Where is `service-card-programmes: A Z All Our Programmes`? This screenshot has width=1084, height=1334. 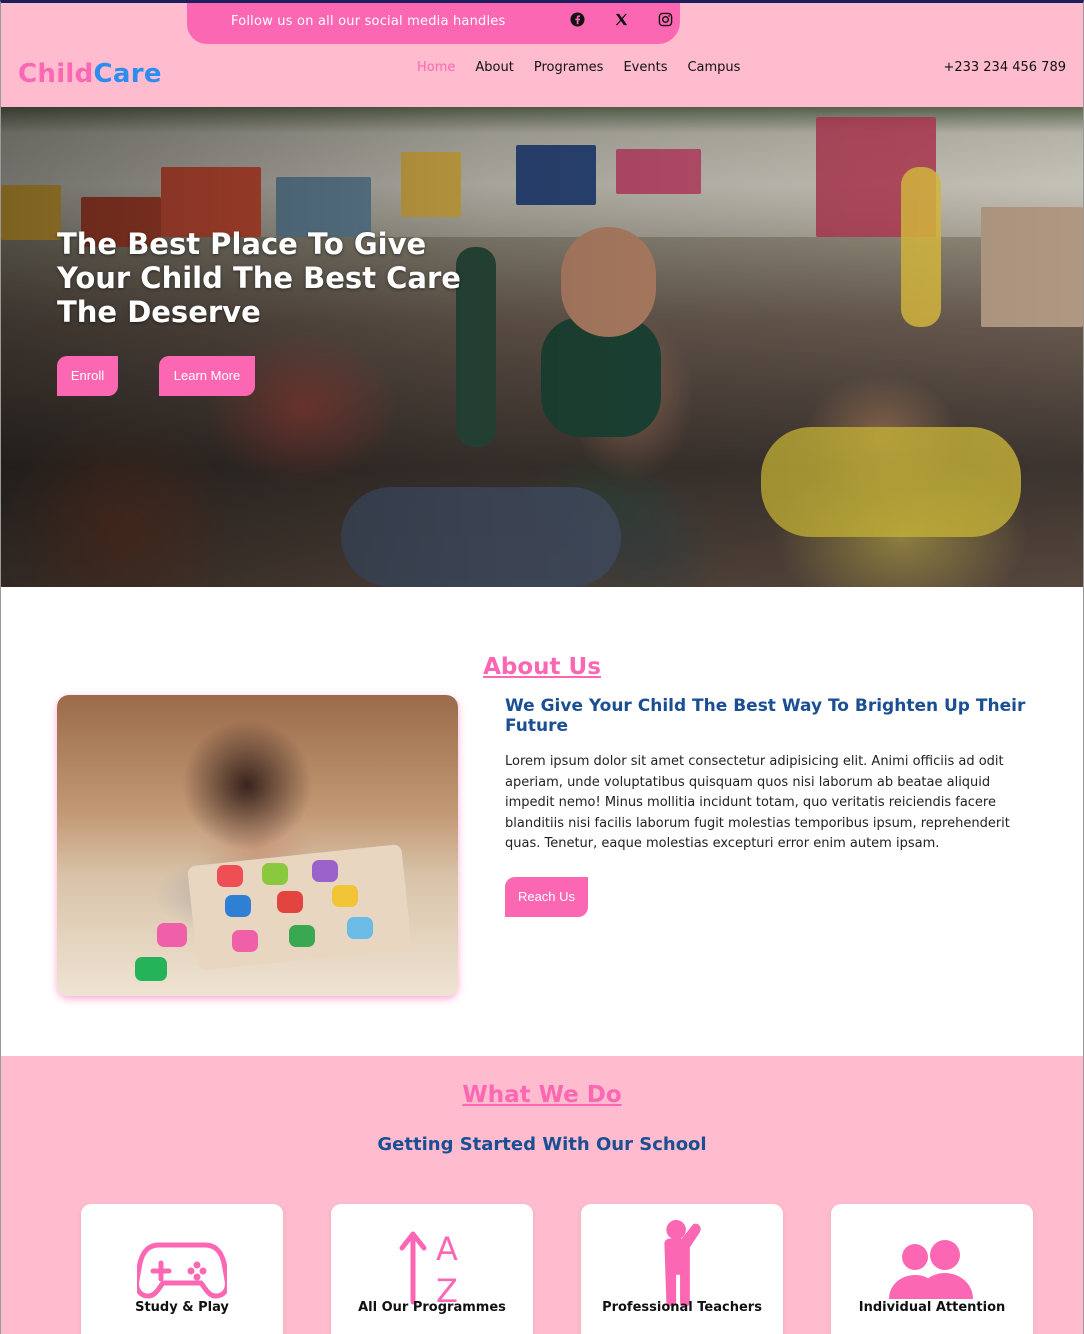
service-card-programmes: A Z All Our Programmes is located at coordinates (432, 1269).